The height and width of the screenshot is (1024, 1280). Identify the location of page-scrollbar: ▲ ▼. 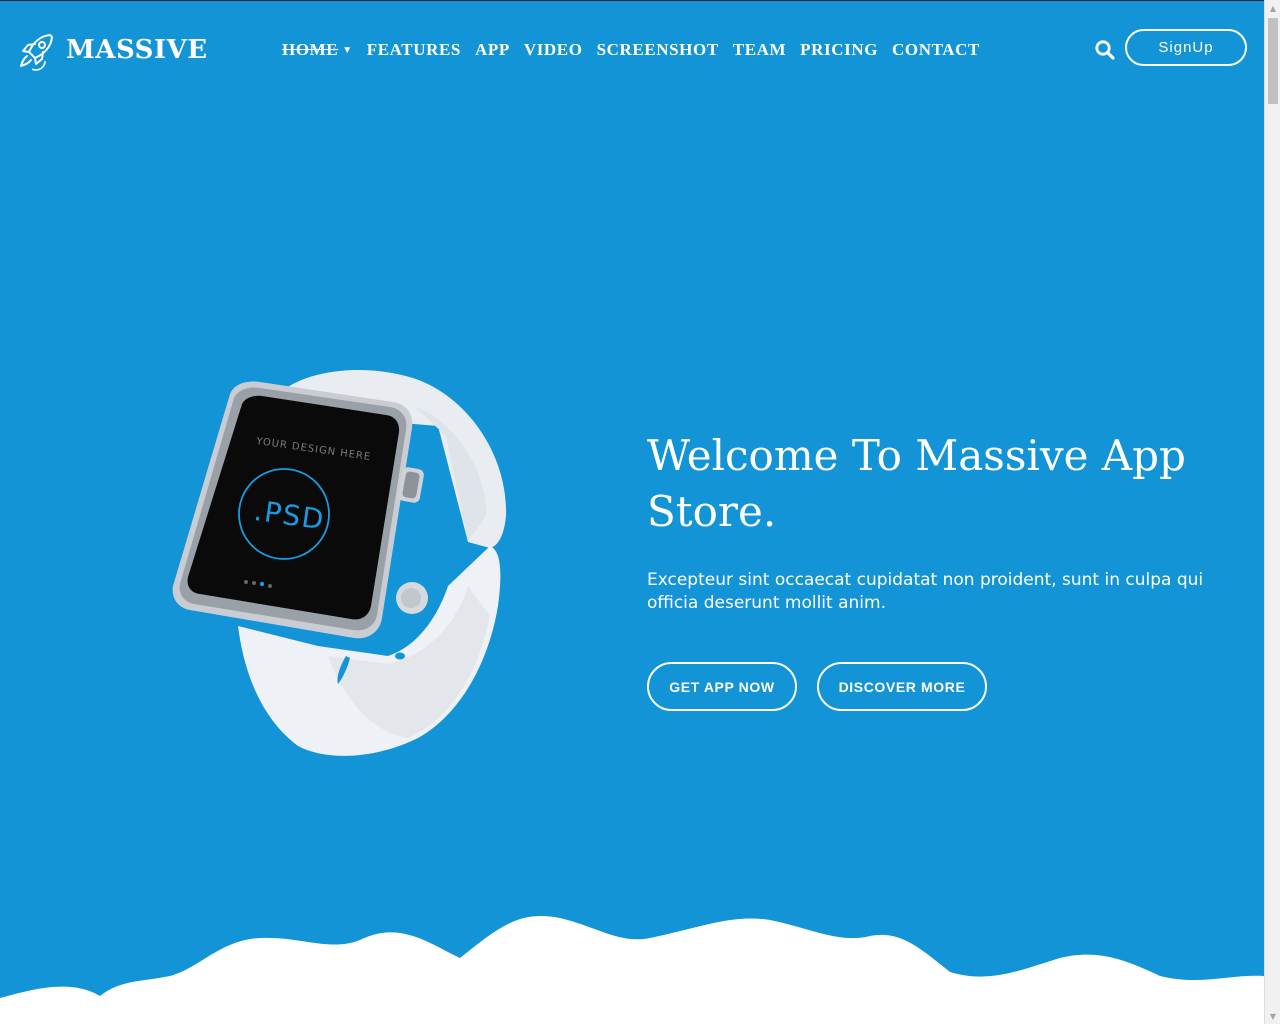
(1272, 512).